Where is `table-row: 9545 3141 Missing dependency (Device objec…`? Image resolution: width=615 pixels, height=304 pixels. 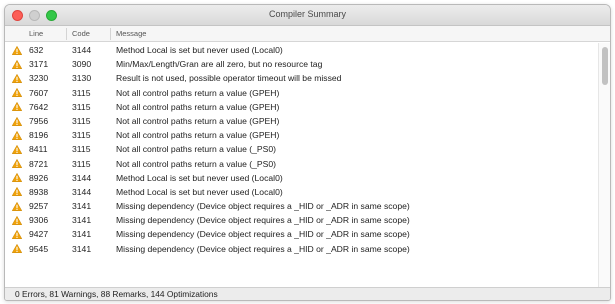 table-row: 9545 3141 Missing dependency (Device objec… is located at coordinates (301, 249).